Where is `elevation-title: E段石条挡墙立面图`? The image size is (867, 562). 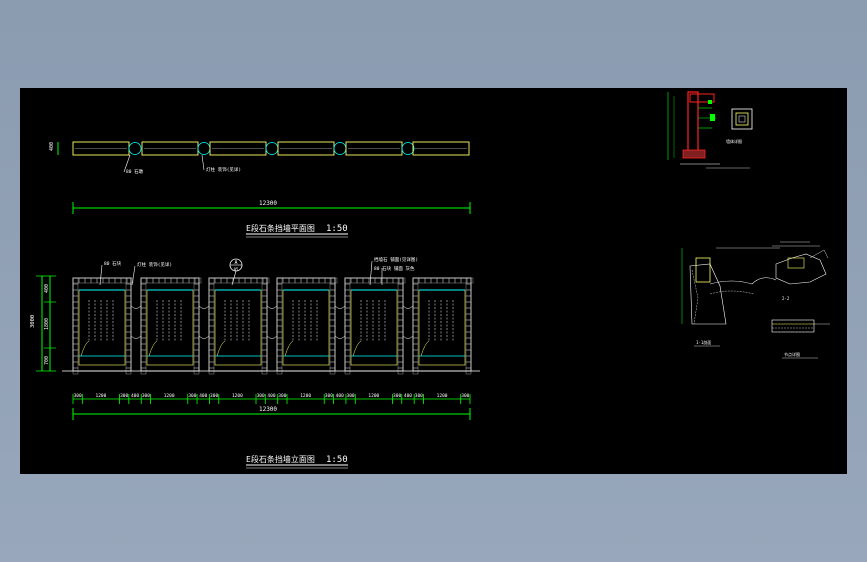 elevation-title: E段石条挡墙立面图 is located at coordinates (280, 459).